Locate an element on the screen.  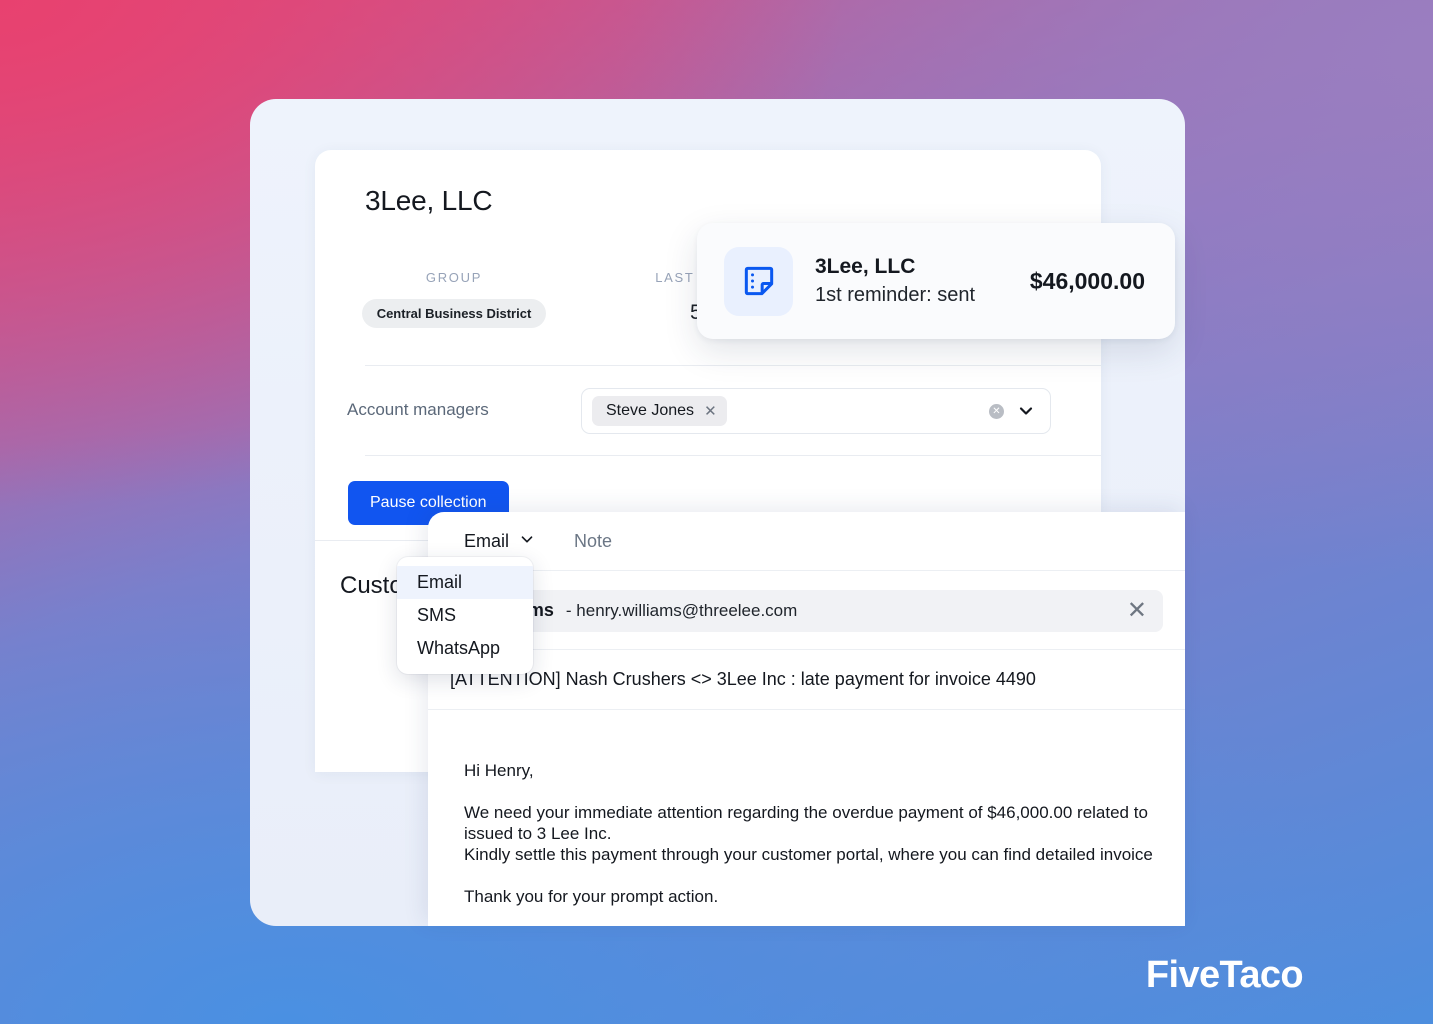
channel-dropdown-menu: Email SMS WhatsApp is located at coordinates (465, 615).